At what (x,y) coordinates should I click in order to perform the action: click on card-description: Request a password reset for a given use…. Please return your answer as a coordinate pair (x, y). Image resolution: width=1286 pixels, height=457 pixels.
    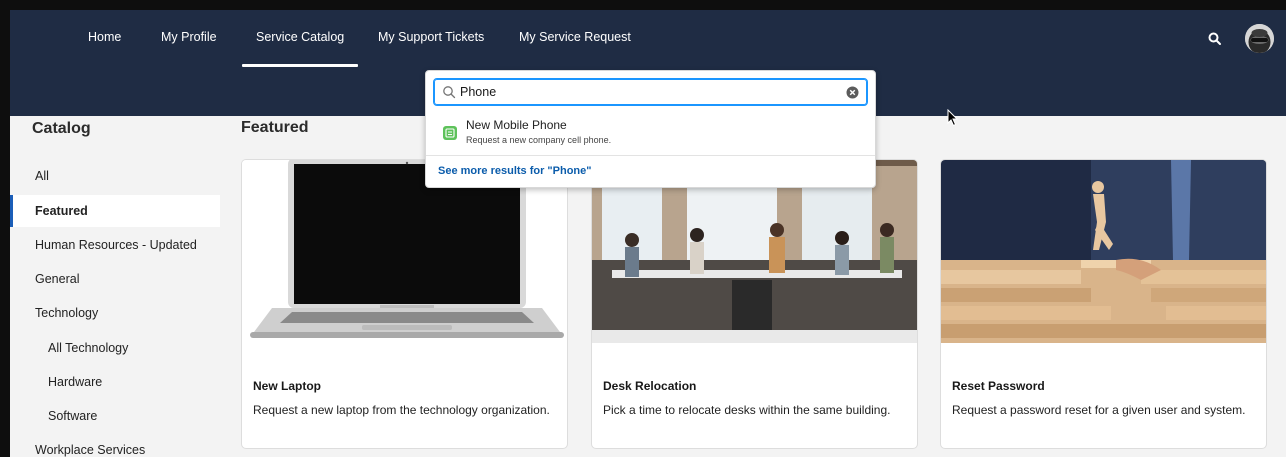
    Looking at the image, I should click on (1099, 410).